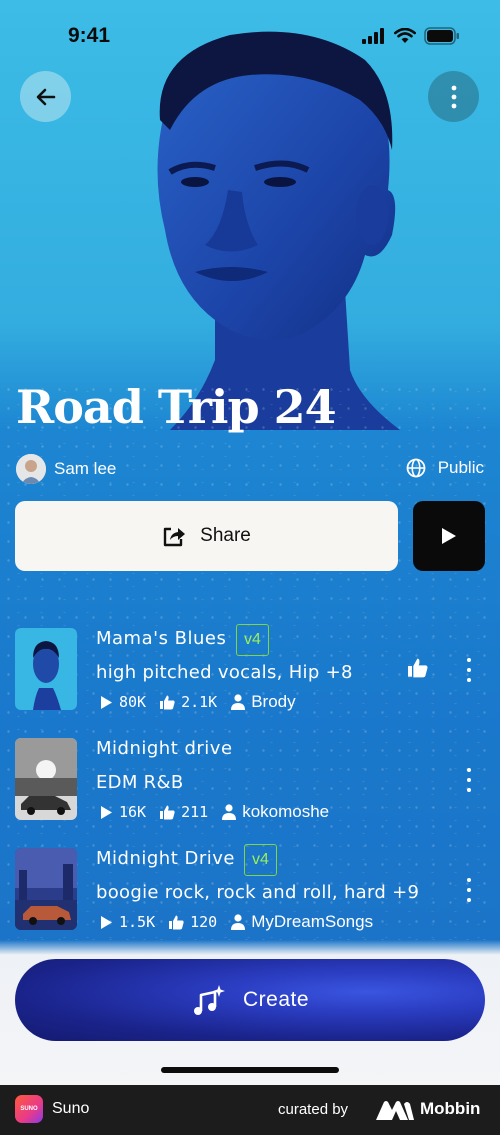 This screenshot has height=1135, width=500. I want to click on owner-avatar, so click(31, 469).